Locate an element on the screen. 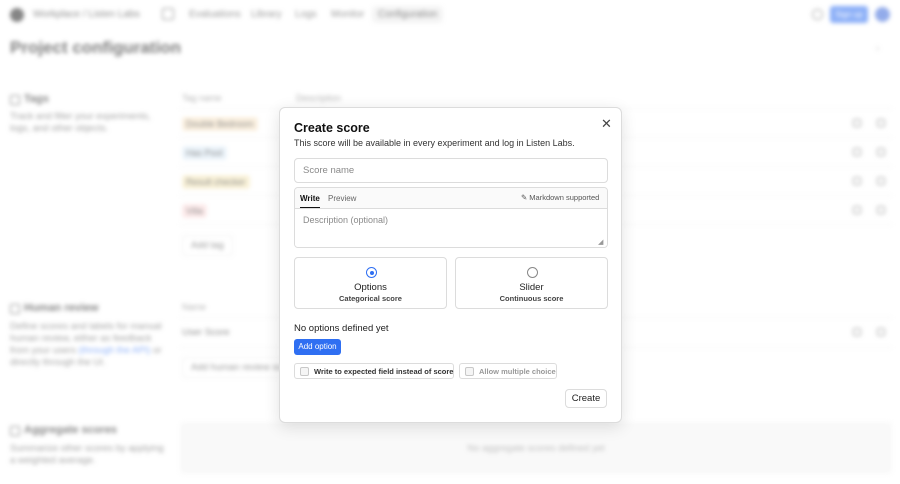  expected-field-checkbox: Write to expected field instead of score is located at coordinates (374, 371).